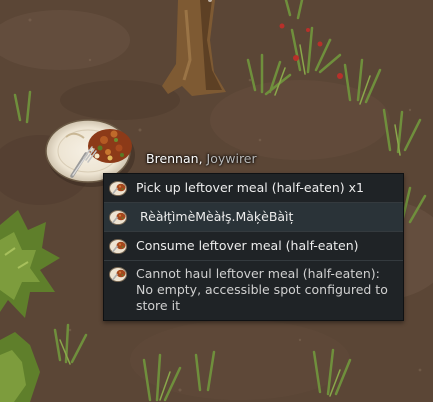 This screenshot has height=402, width=433. What do you see at coordinates (217, 216) in the screenshot?
I see `menu-option-label: RèàłțìmèMèàłş.MàķèBàìț` at bounding box center [217, 216].